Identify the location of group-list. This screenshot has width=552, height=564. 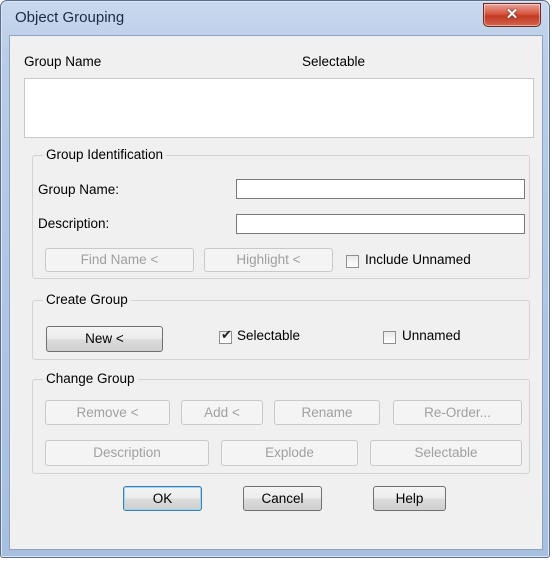
(279, 108).